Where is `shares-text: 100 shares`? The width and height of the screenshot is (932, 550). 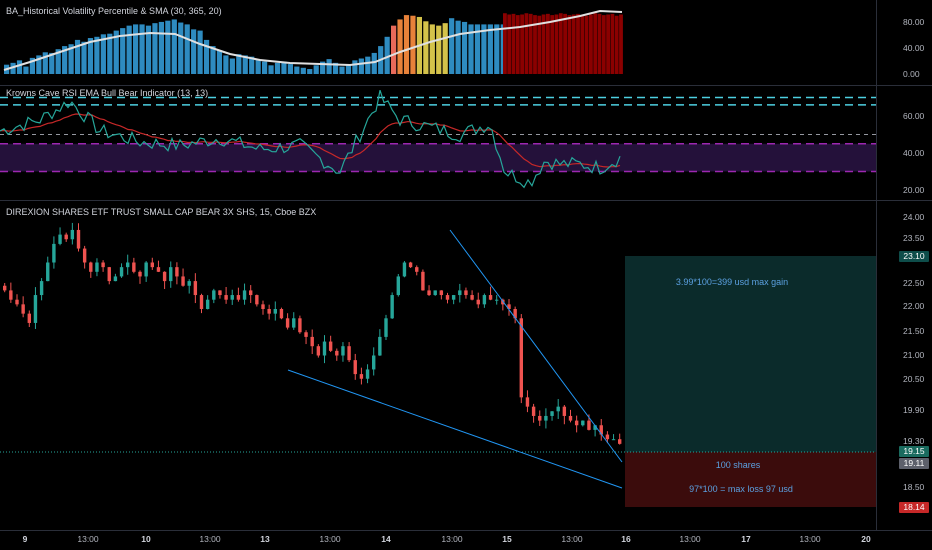
shares-text: 100 shares is located at coordinates (738, 465).